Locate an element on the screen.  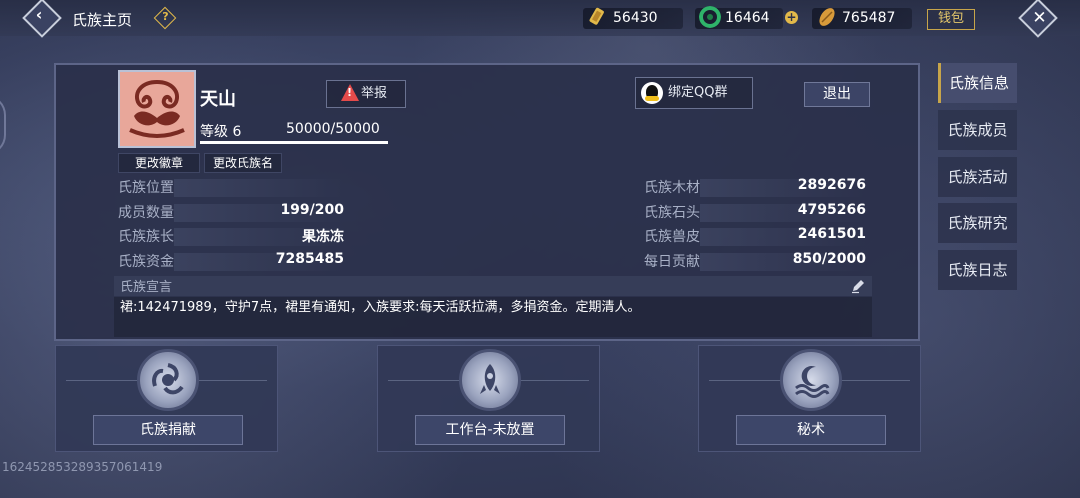
tab-clan-log: 氏族日志 is located at coordinates (977, 270).